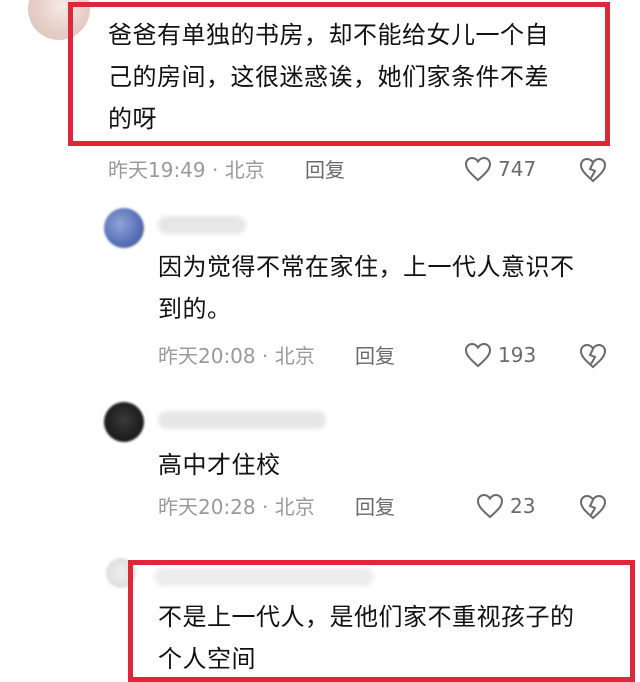 Image resolution: width=640 pixels, height=682 pixels. Describe the element at coordinates (207, 659) in the screenshot. I see `comment-text-line: 个人空间` at that location.